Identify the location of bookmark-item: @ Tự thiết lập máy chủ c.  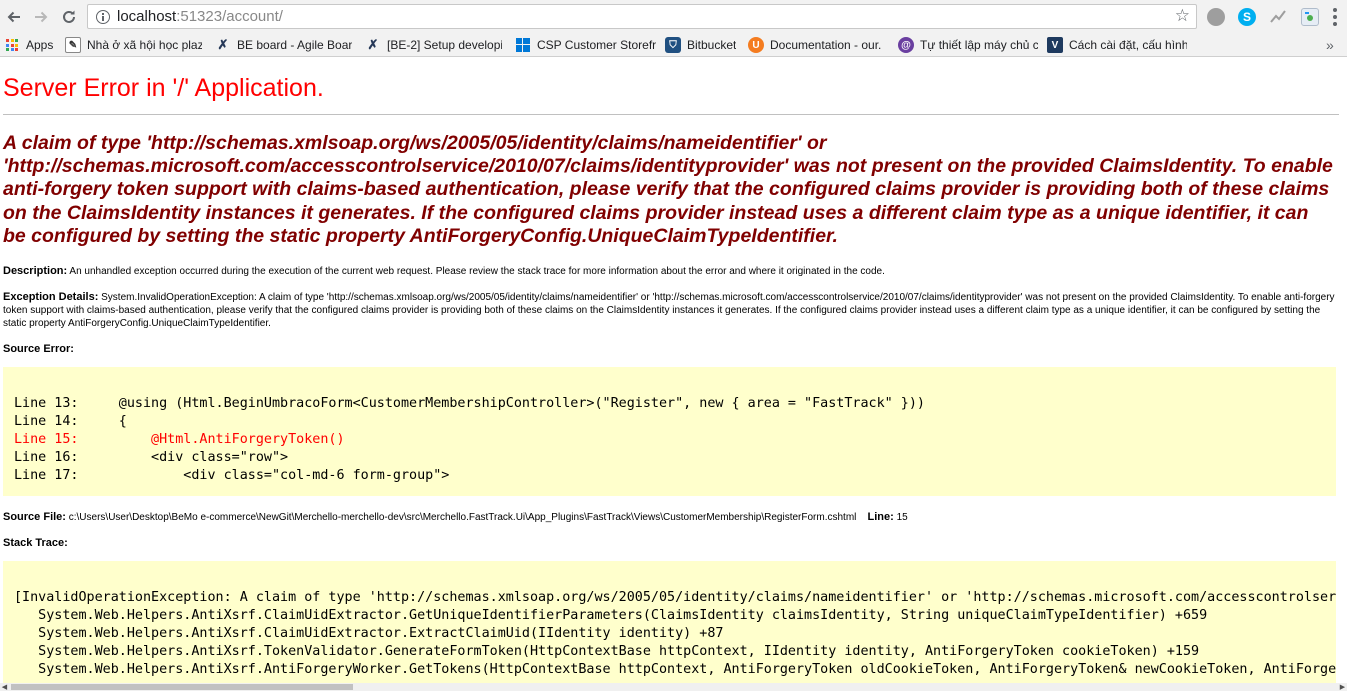
(968, 45).